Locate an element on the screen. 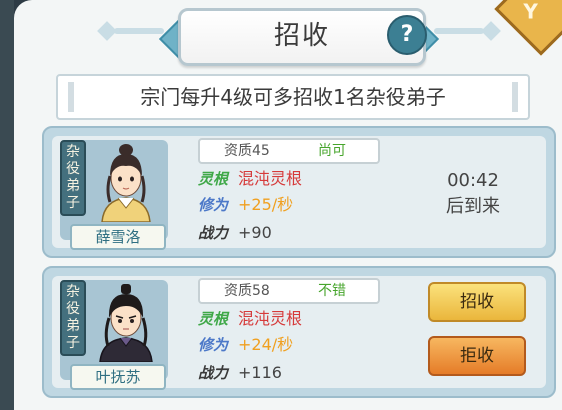 Image resolution: width=562 pixels, height=410 pixels. cultivation-row: 修为 +24/秒 is located at coordinates (245, 345).